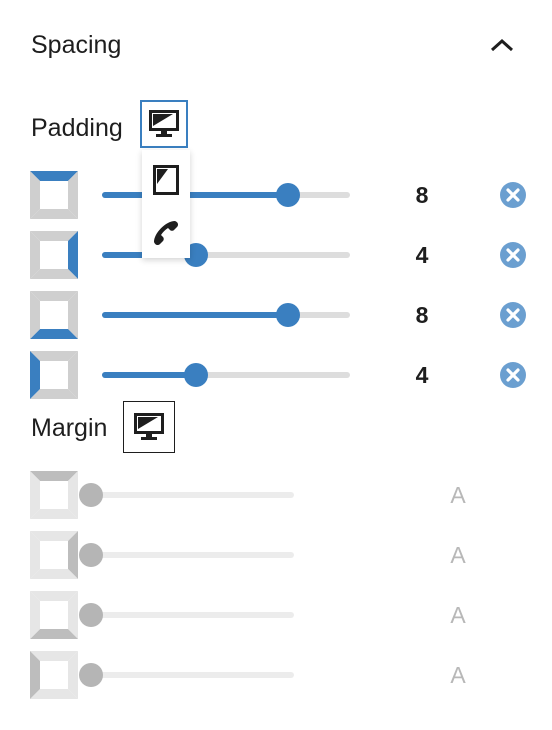  I want to click on margin-left-slider, so click(186, 675).